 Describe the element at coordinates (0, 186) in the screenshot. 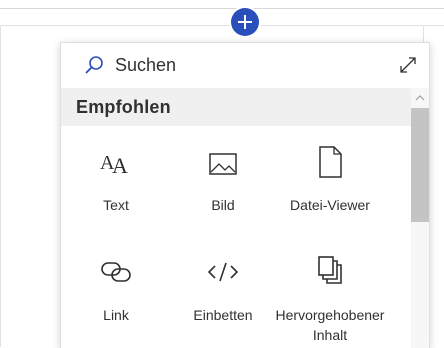

I see `section-frame-left` at that location.